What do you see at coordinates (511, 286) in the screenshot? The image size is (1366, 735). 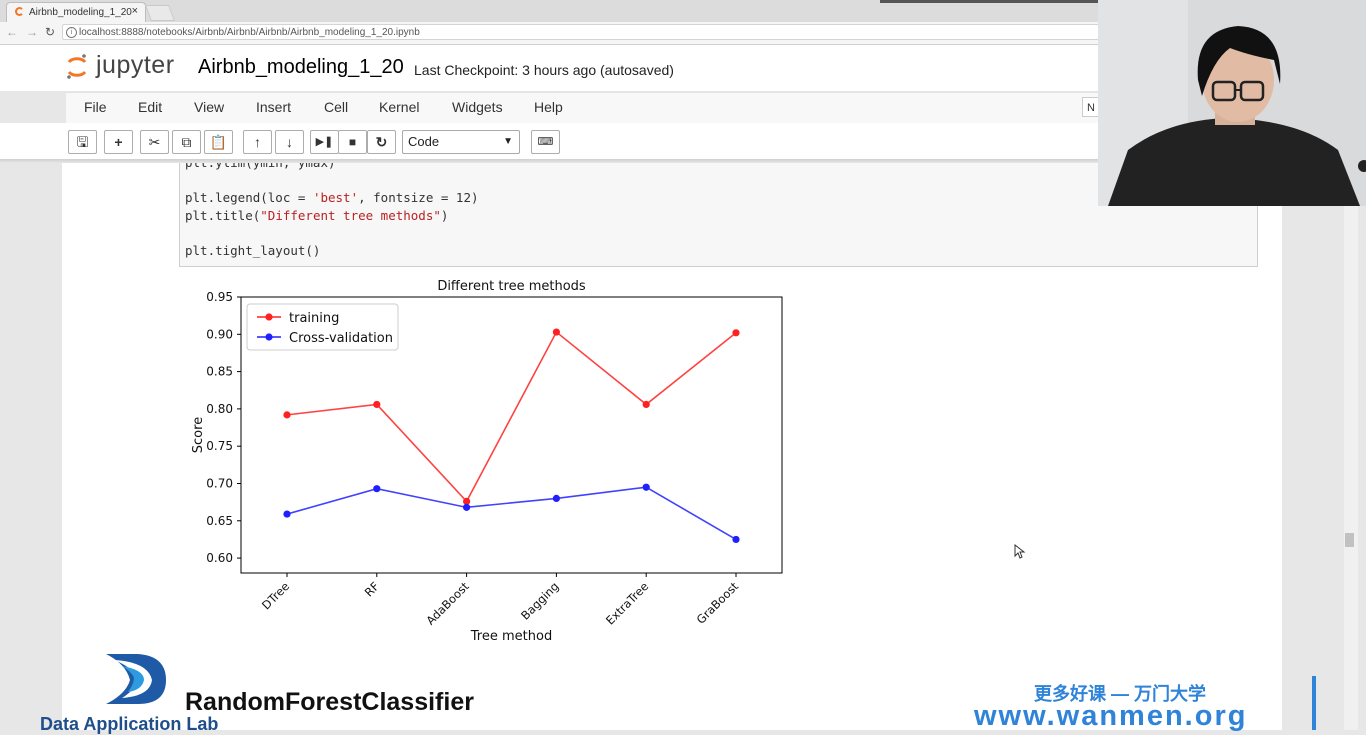 I see `chart-title: Different tree methods` at bounding box center [511, 286].